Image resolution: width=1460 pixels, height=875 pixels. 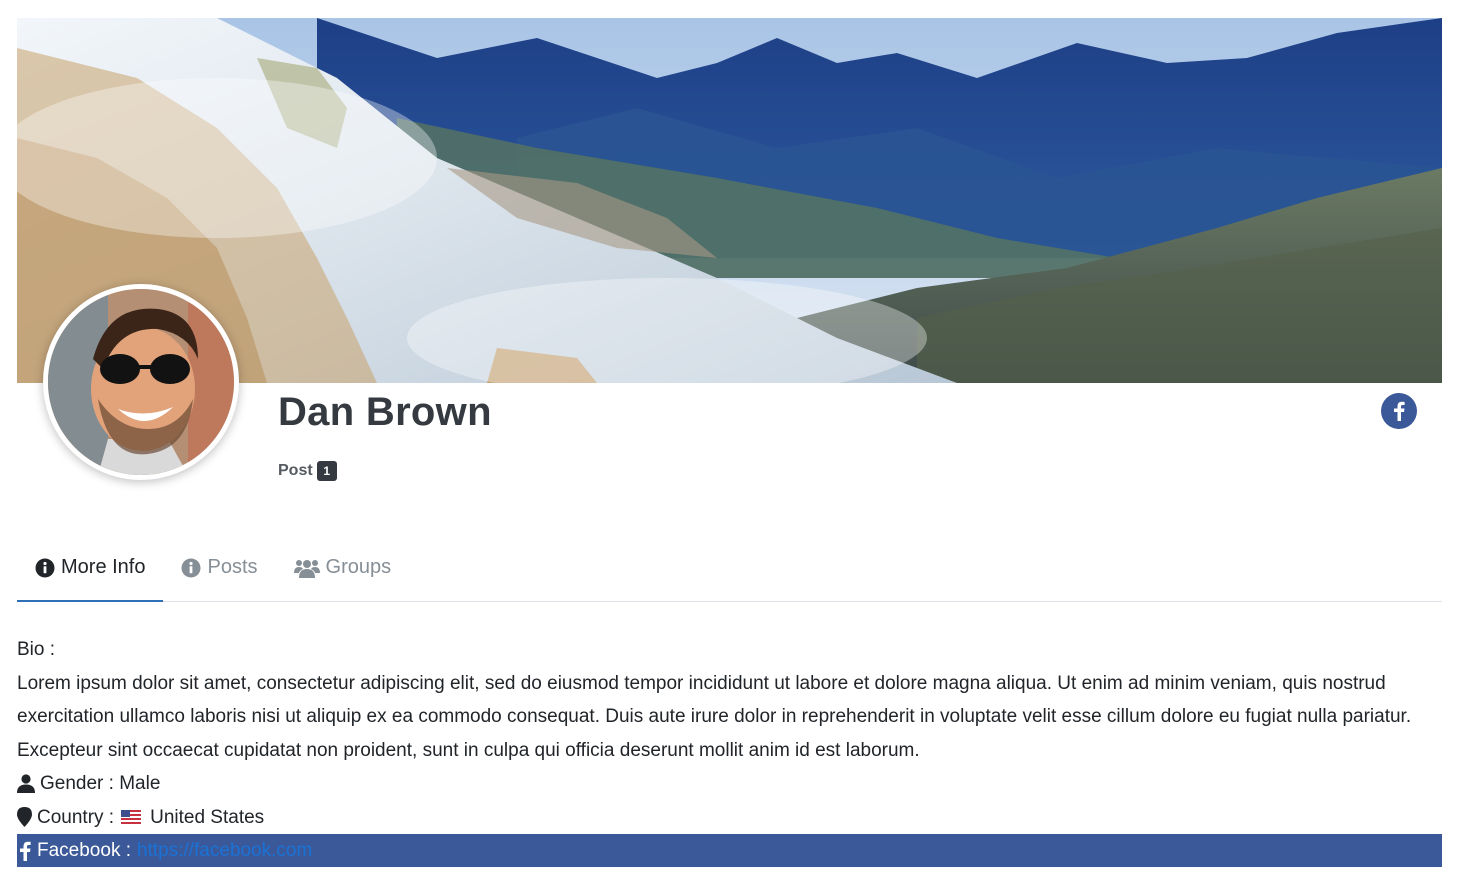 What do you see at coordinates (26, 784) in the screenshot?
I see `user-icon` at bounding box center [26, 784].